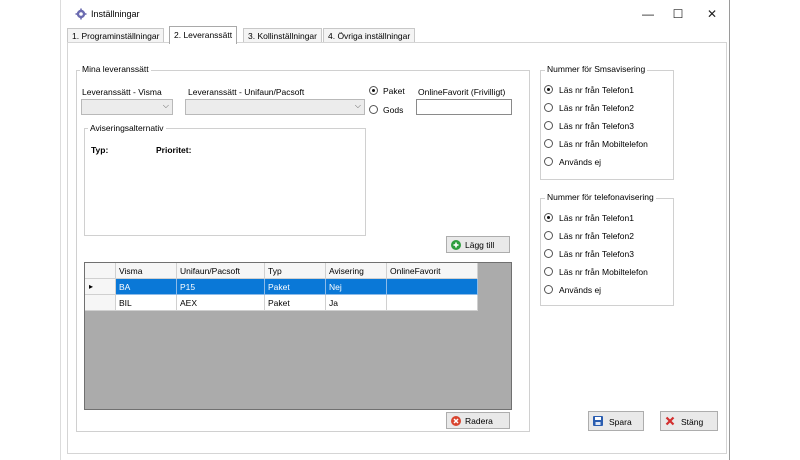 Image resolution: width=800 pixels, height=460 pixels. Describe the element at coordinates (221, 303) in the screenshot. I see `table-cell: AEX` at that location.